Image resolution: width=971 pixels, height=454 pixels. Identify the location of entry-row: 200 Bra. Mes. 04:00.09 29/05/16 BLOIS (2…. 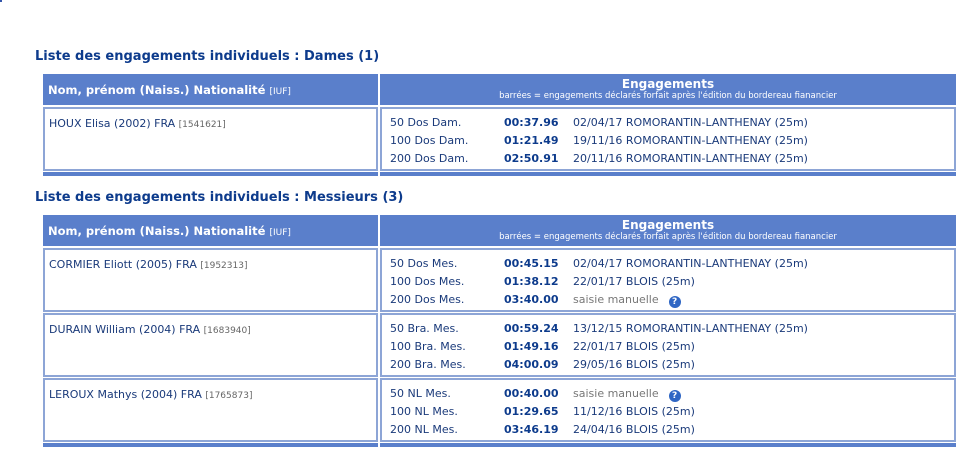
(670, 367).